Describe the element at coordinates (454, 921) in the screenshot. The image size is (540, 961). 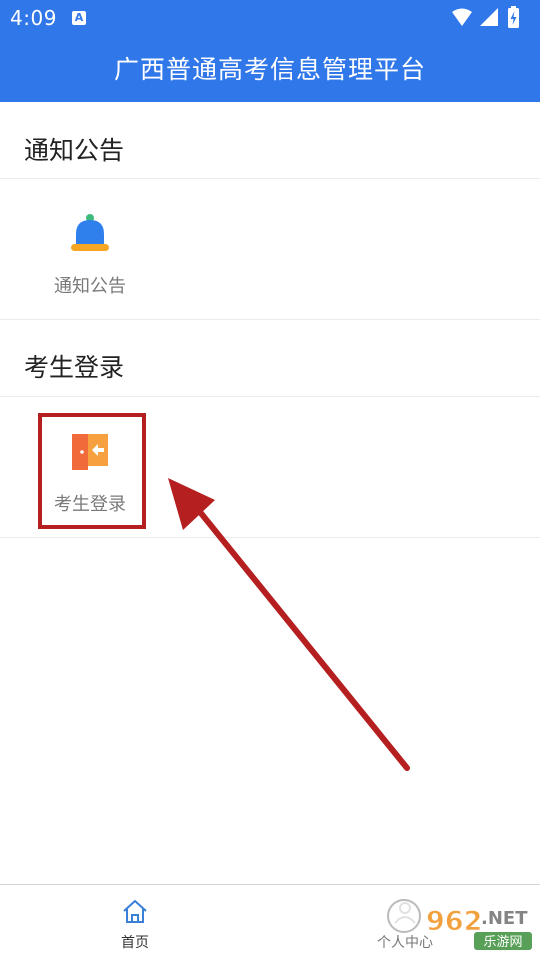
I see `svg-text: 962` at that location.